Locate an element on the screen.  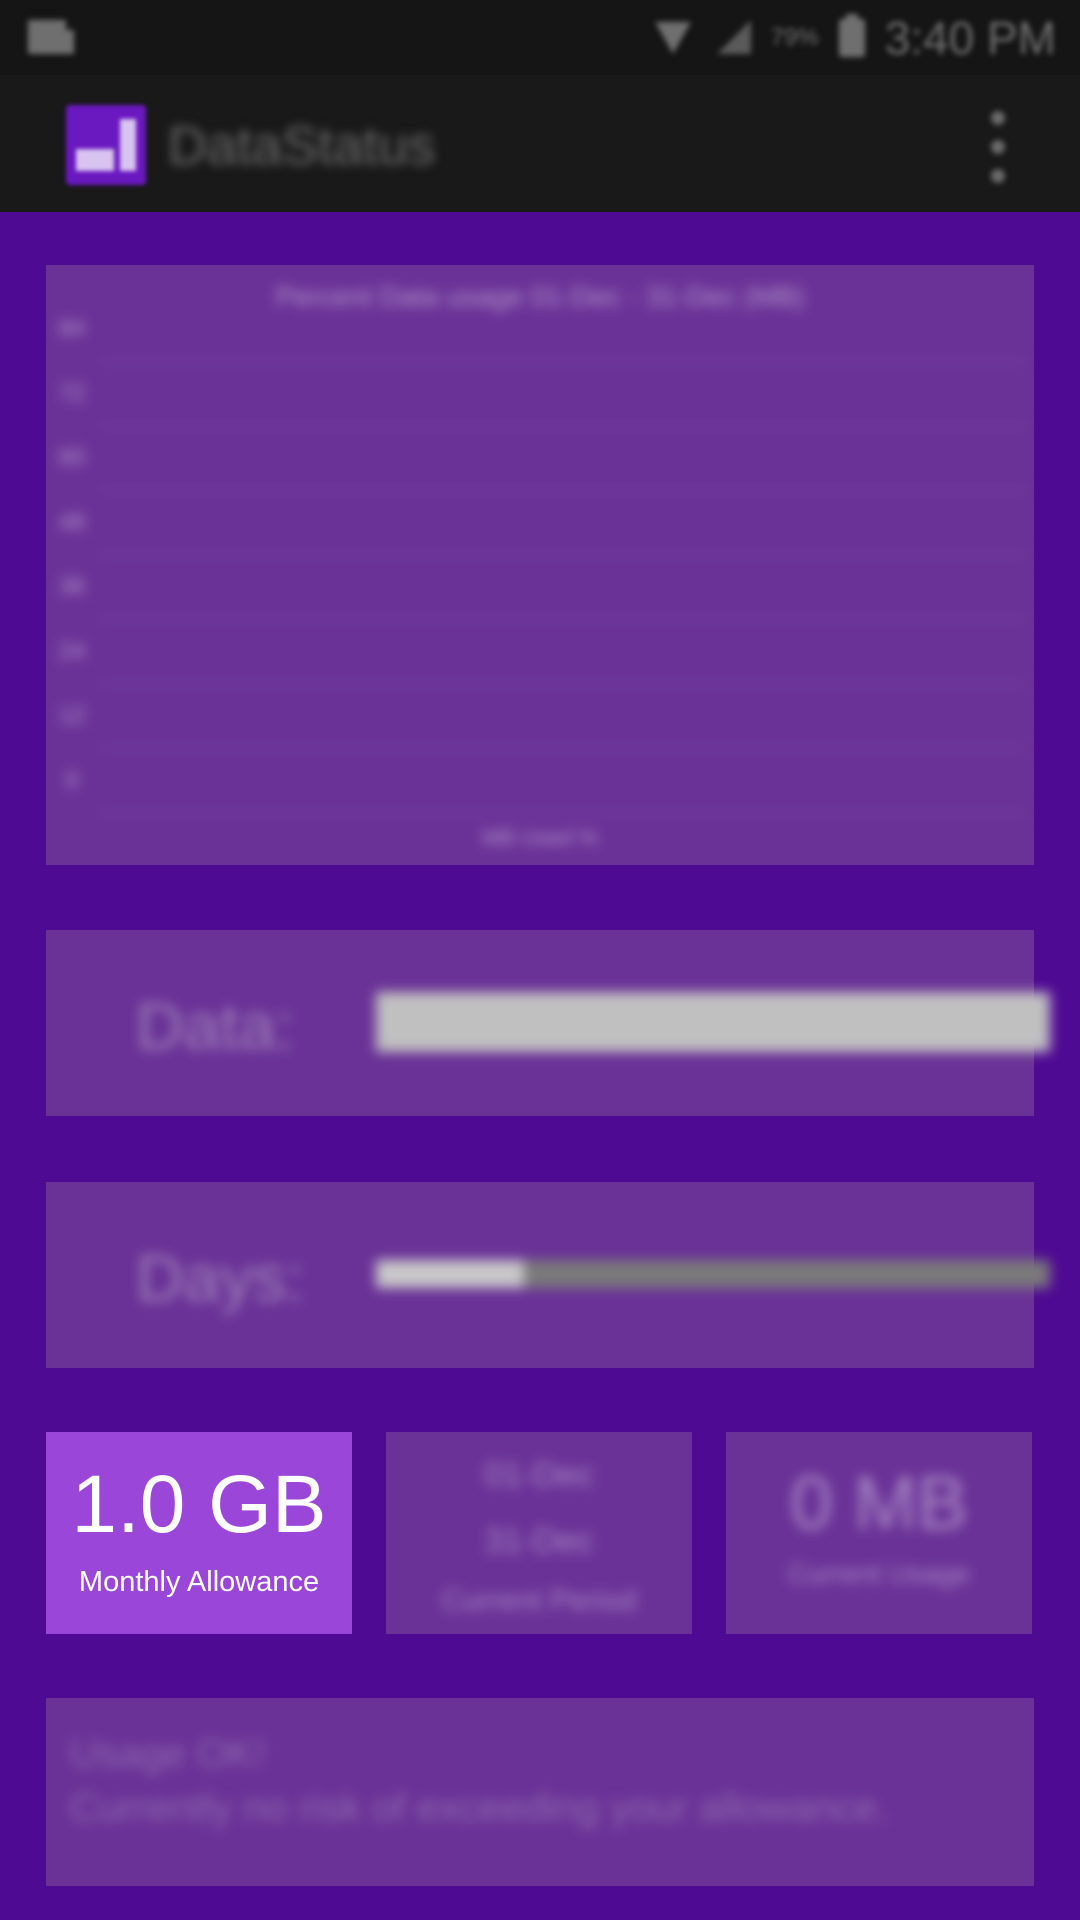
chart-y-tick-label: 48 is located at coordinates (72, 522).